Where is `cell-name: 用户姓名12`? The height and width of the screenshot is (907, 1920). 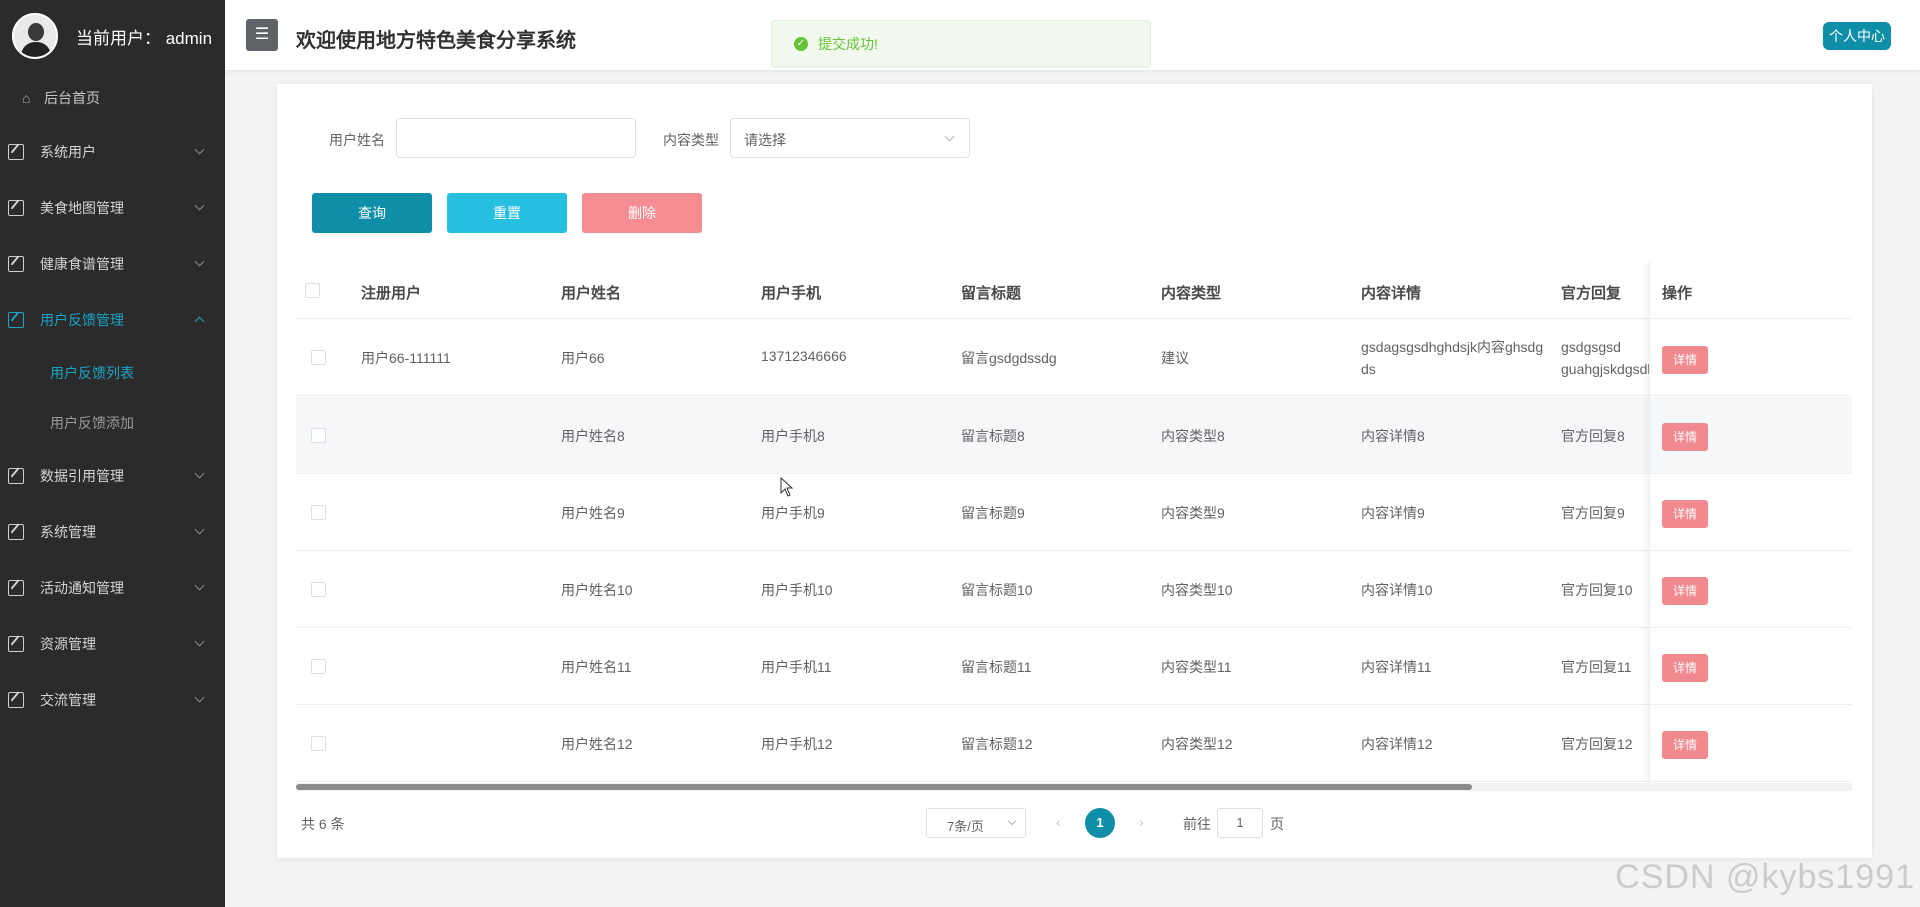
cell-name: 用户姓名12 is located at coordinates (597, 744).